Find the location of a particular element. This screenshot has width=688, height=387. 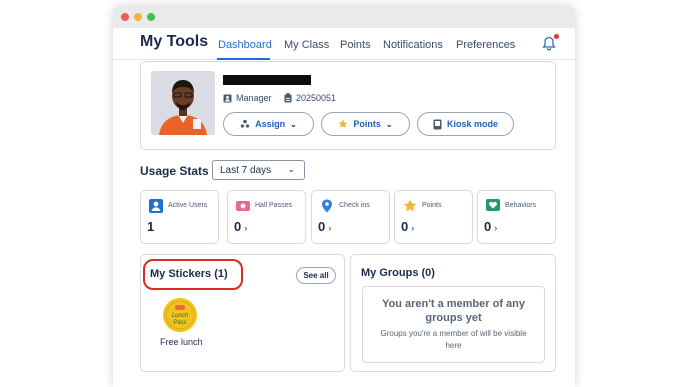

heart-icon is located at coordinates (493, 205).